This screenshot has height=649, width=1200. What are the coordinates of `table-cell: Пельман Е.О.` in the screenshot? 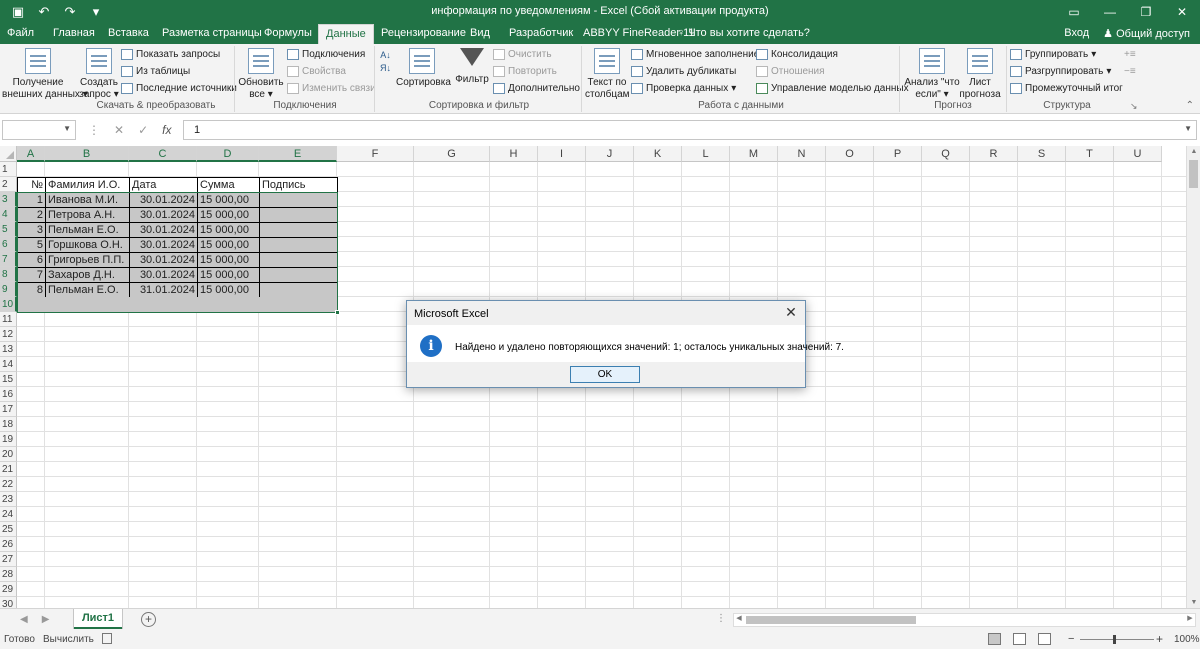 It's located at (87, 290).